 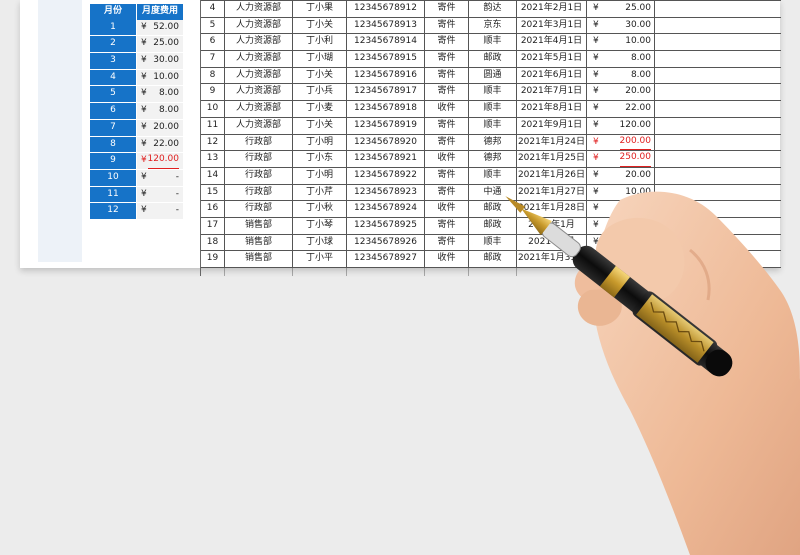 What do you see at coordinates (320, 225) in the screenshot?
I see `cell-name: 丁小琴` at bounding box center [320, 225].